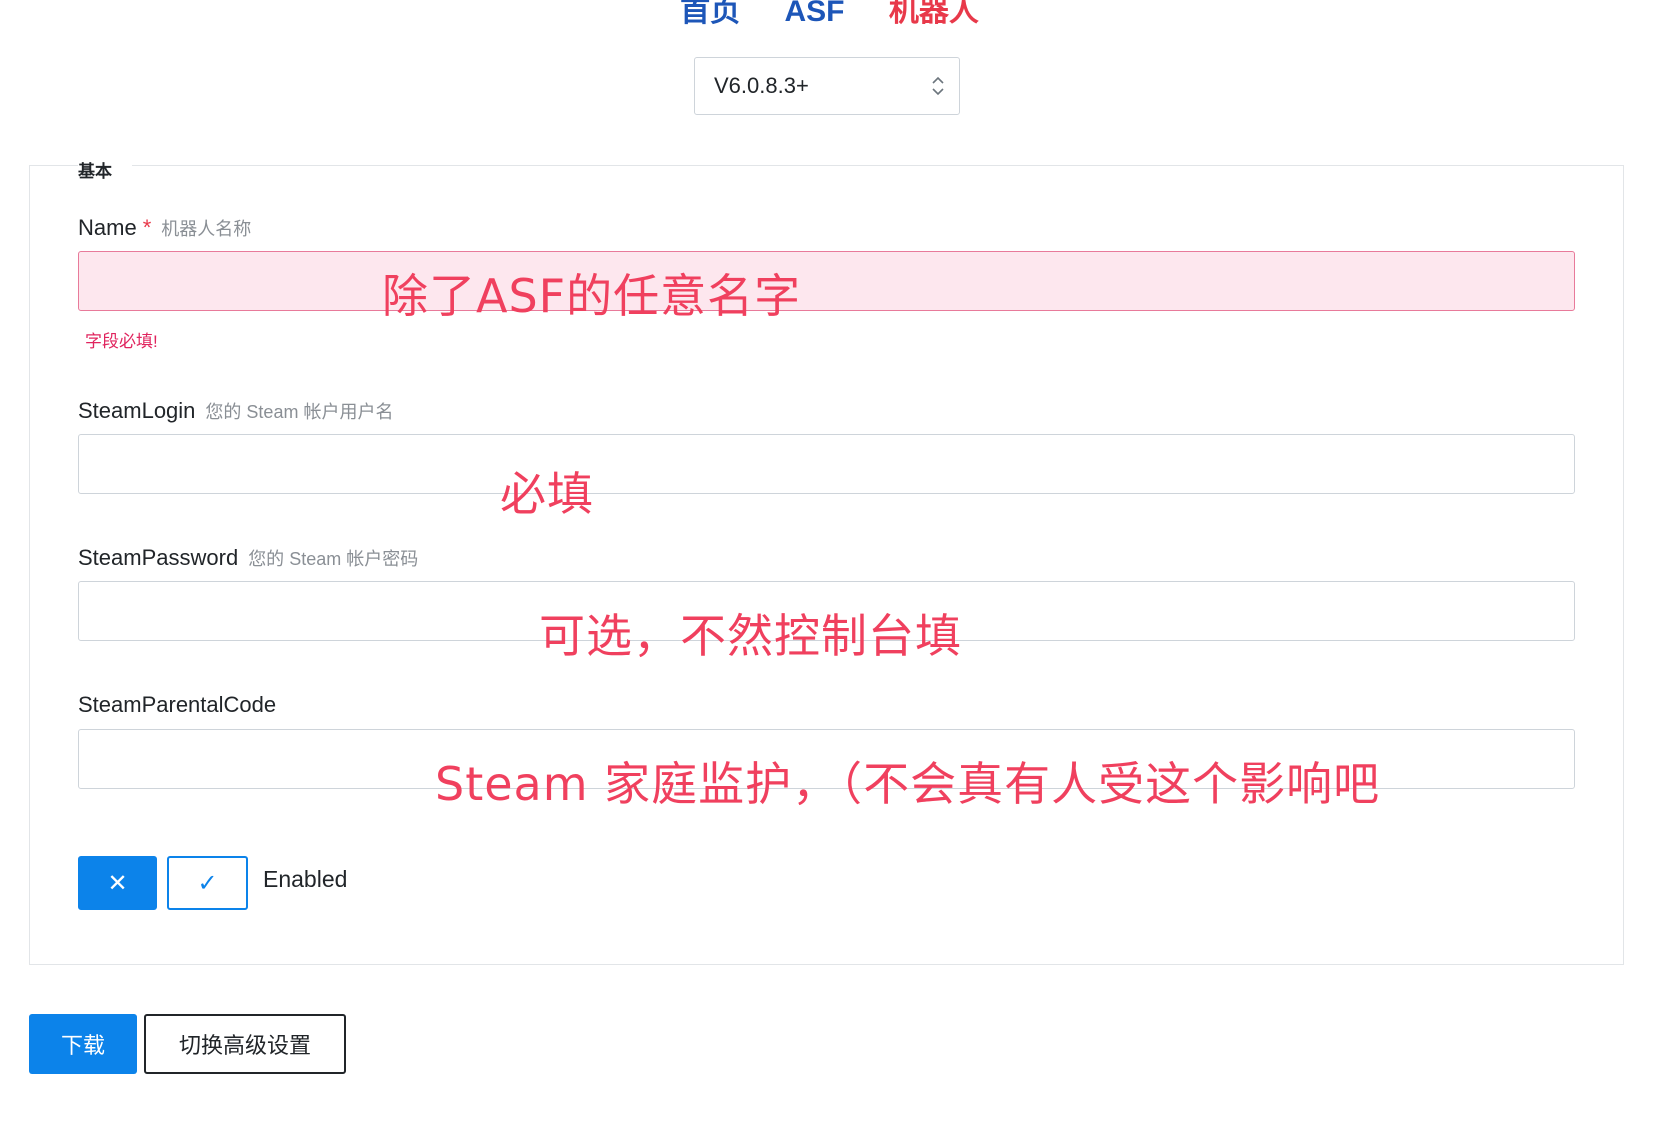 This screenshot has width=1659, height=1139. I want to click on steam-login-input, so click(826, 464).